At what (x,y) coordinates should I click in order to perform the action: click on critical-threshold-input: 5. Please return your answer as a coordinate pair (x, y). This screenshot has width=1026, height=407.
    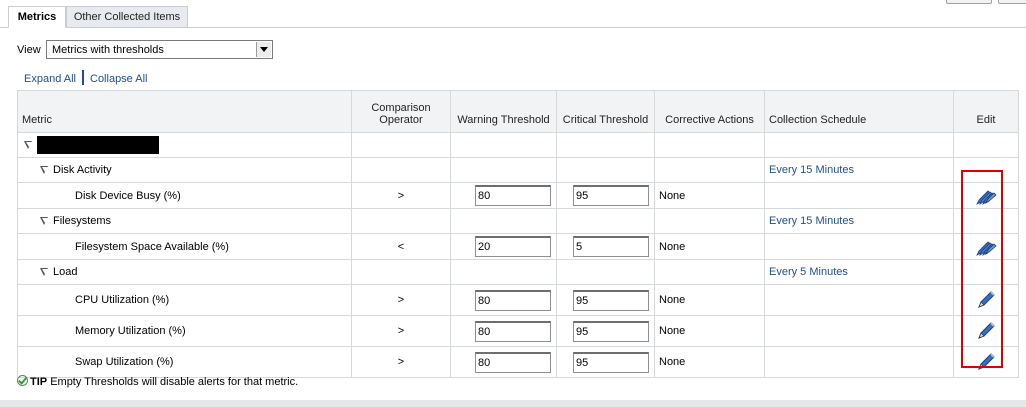
    Looking at the image, I should click on (611, 246).